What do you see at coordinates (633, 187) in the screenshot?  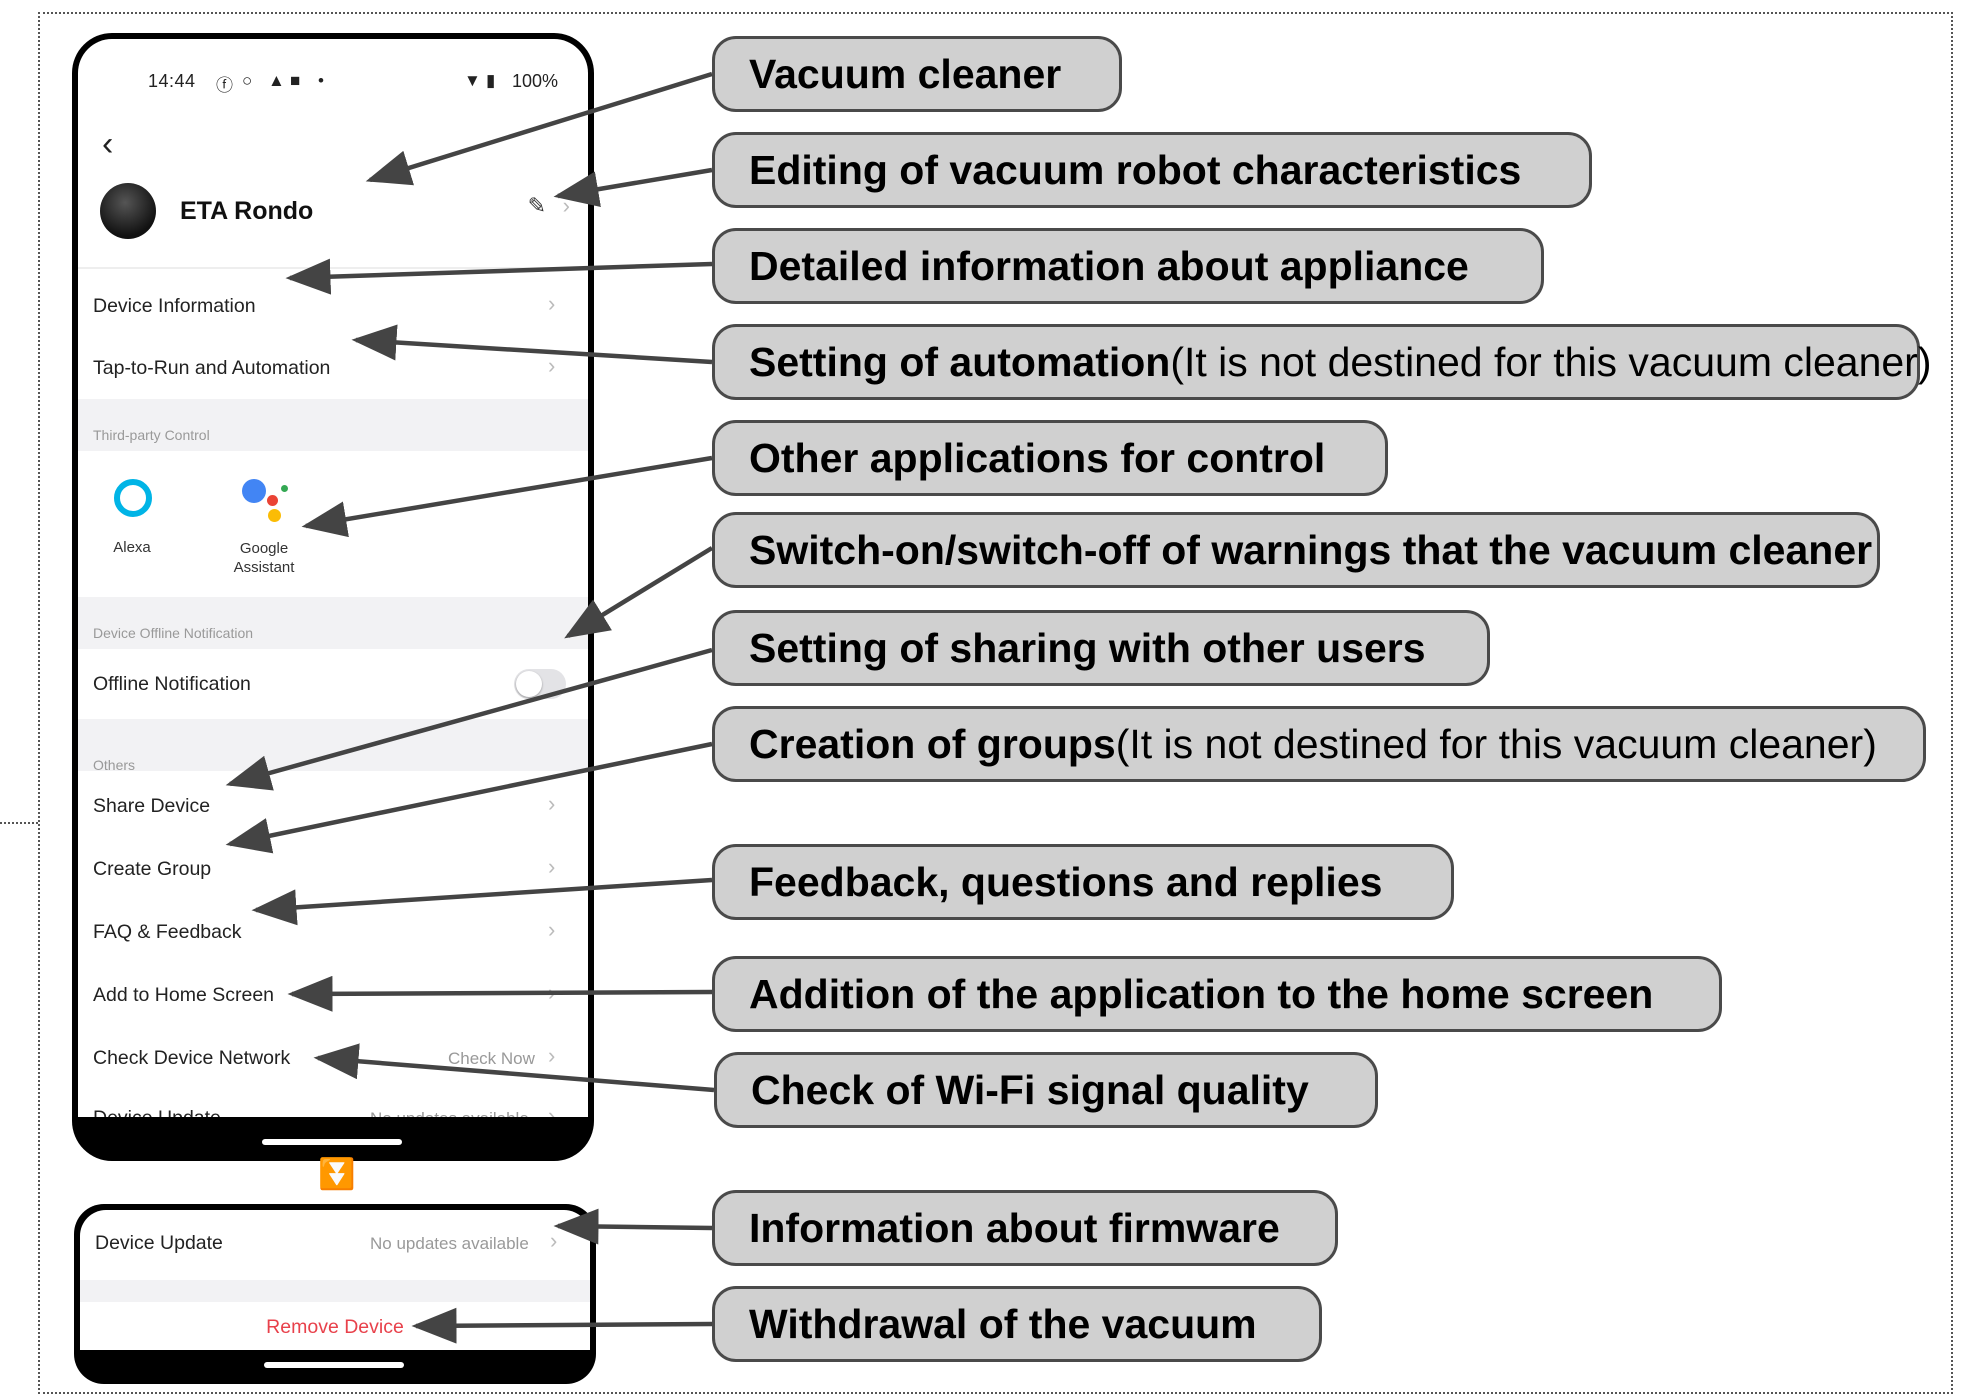 I see `arrow-editing` at bounding box center [633, 187].